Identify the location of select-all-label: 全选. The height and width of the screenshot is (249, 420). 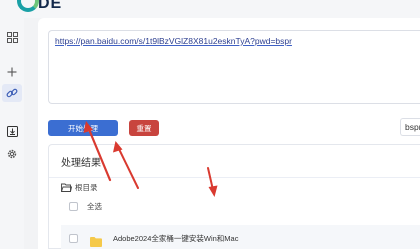
(94, 206).